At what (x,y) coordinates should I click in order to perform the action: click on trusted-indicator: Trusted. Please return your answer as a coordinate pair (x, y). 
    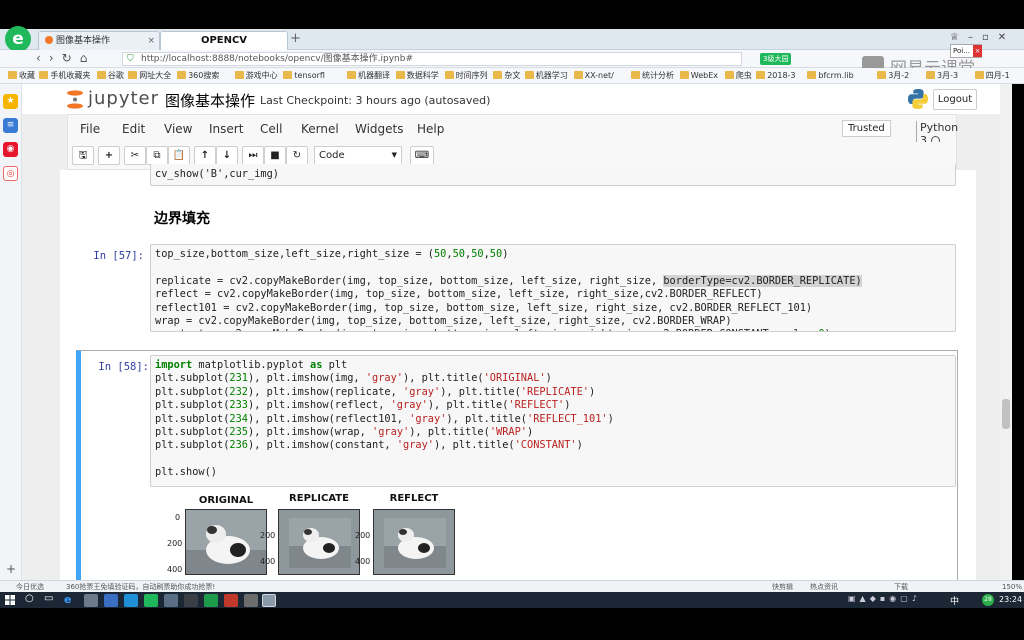
    Looking at the image, I should click on (866, 128).